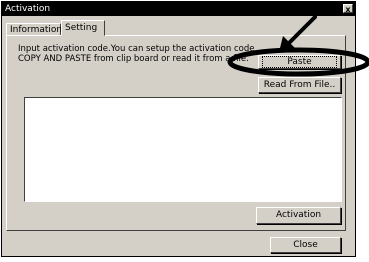 The height and width of the screenshot is (262, 369). Describe the element at coordinates (298, 62) in the screenshot. I see `highlight-ellipse` at that location.